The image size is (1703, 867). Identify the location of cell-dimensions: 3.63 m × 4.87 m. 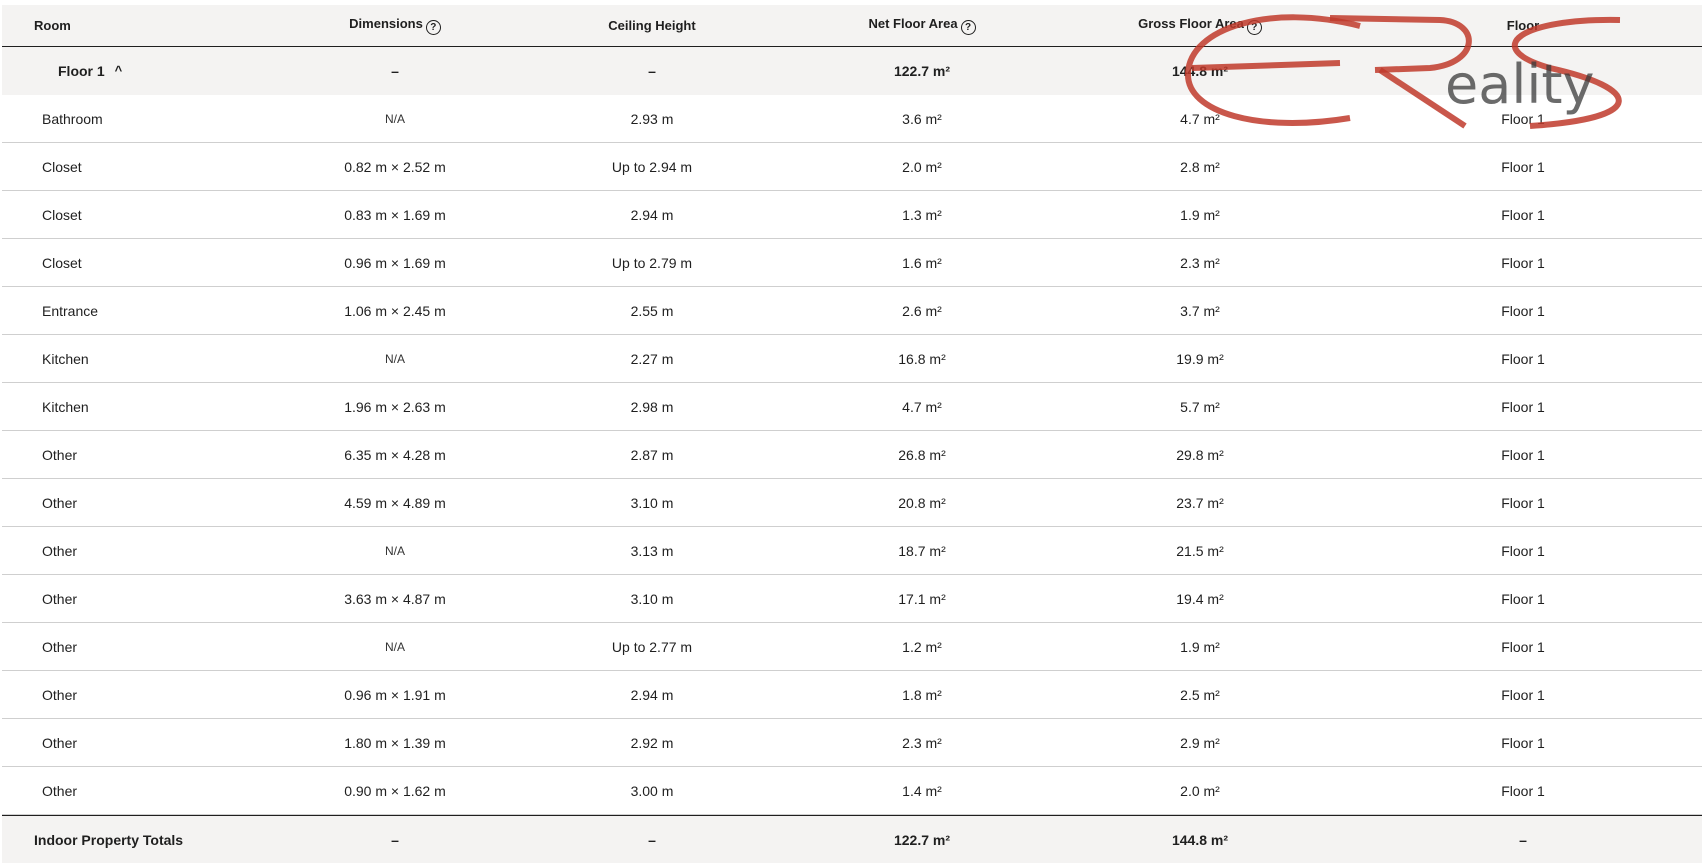
(395, 598).